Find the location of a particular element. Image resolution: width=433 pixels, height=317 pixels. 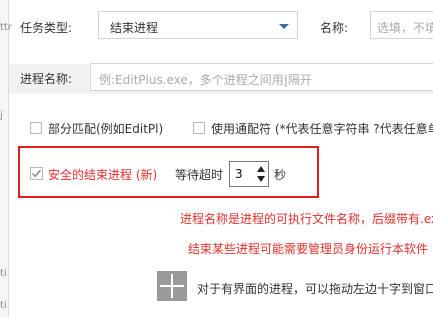

wildcard-checkbox is located at coordinates (199, 128).